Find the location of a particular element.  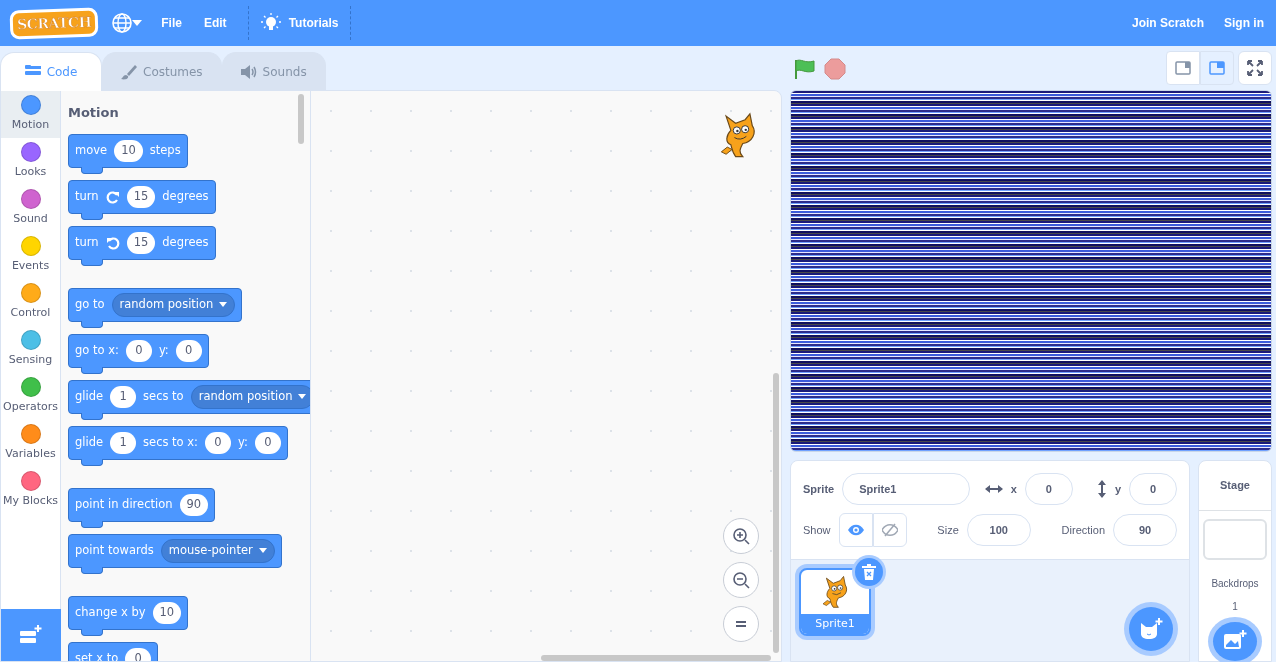

block-dropdown: mouse-pointer is located at coordinates (217, 550).